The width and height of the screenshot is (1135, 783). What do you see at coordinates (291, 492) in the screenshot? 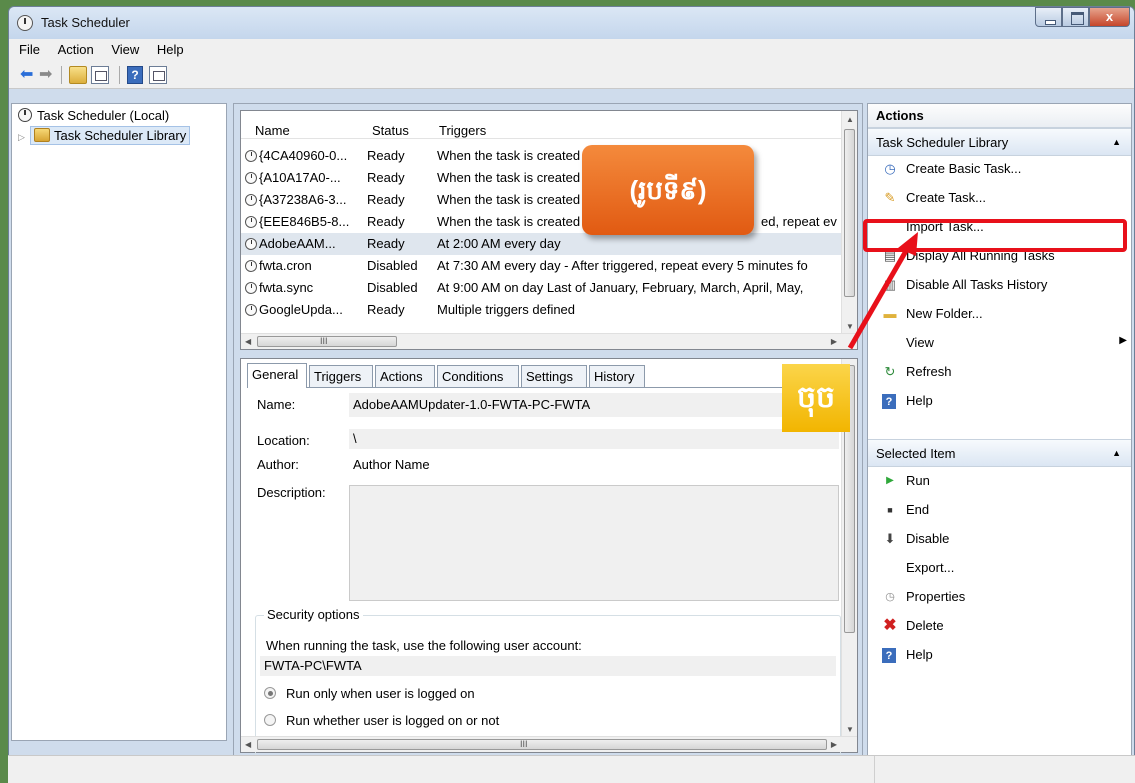
I see `description-label: Description:` at bounding box center [291, 492].